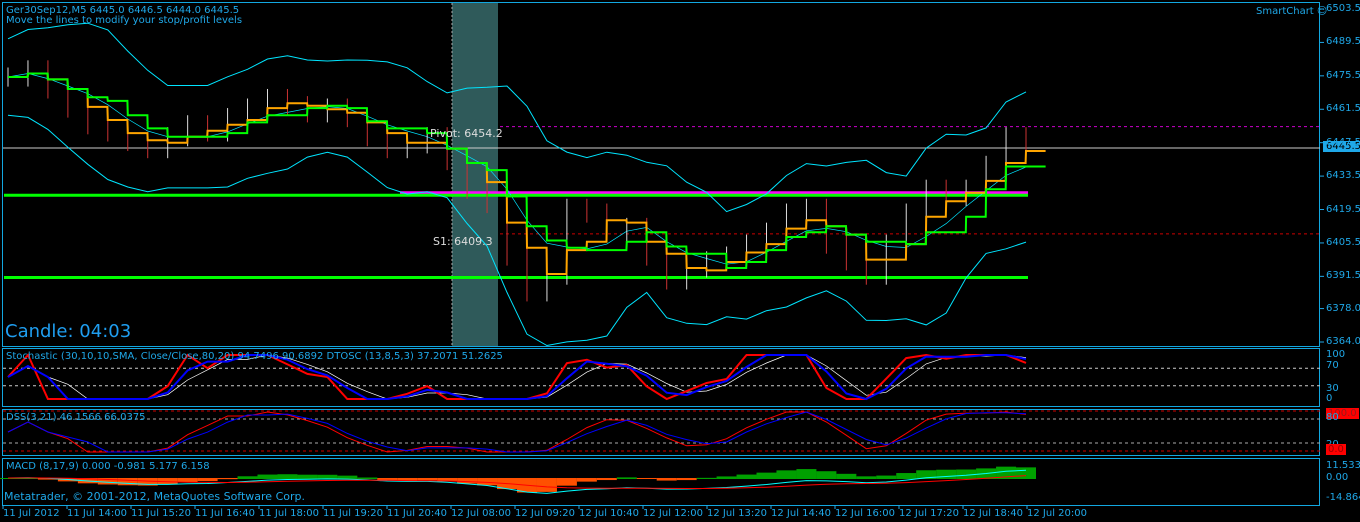 The image size is (1360, 522). Describe the element at coordinates (1343, 8) in the screenshot. I see `price-tick-label: 6503.5` at that location.